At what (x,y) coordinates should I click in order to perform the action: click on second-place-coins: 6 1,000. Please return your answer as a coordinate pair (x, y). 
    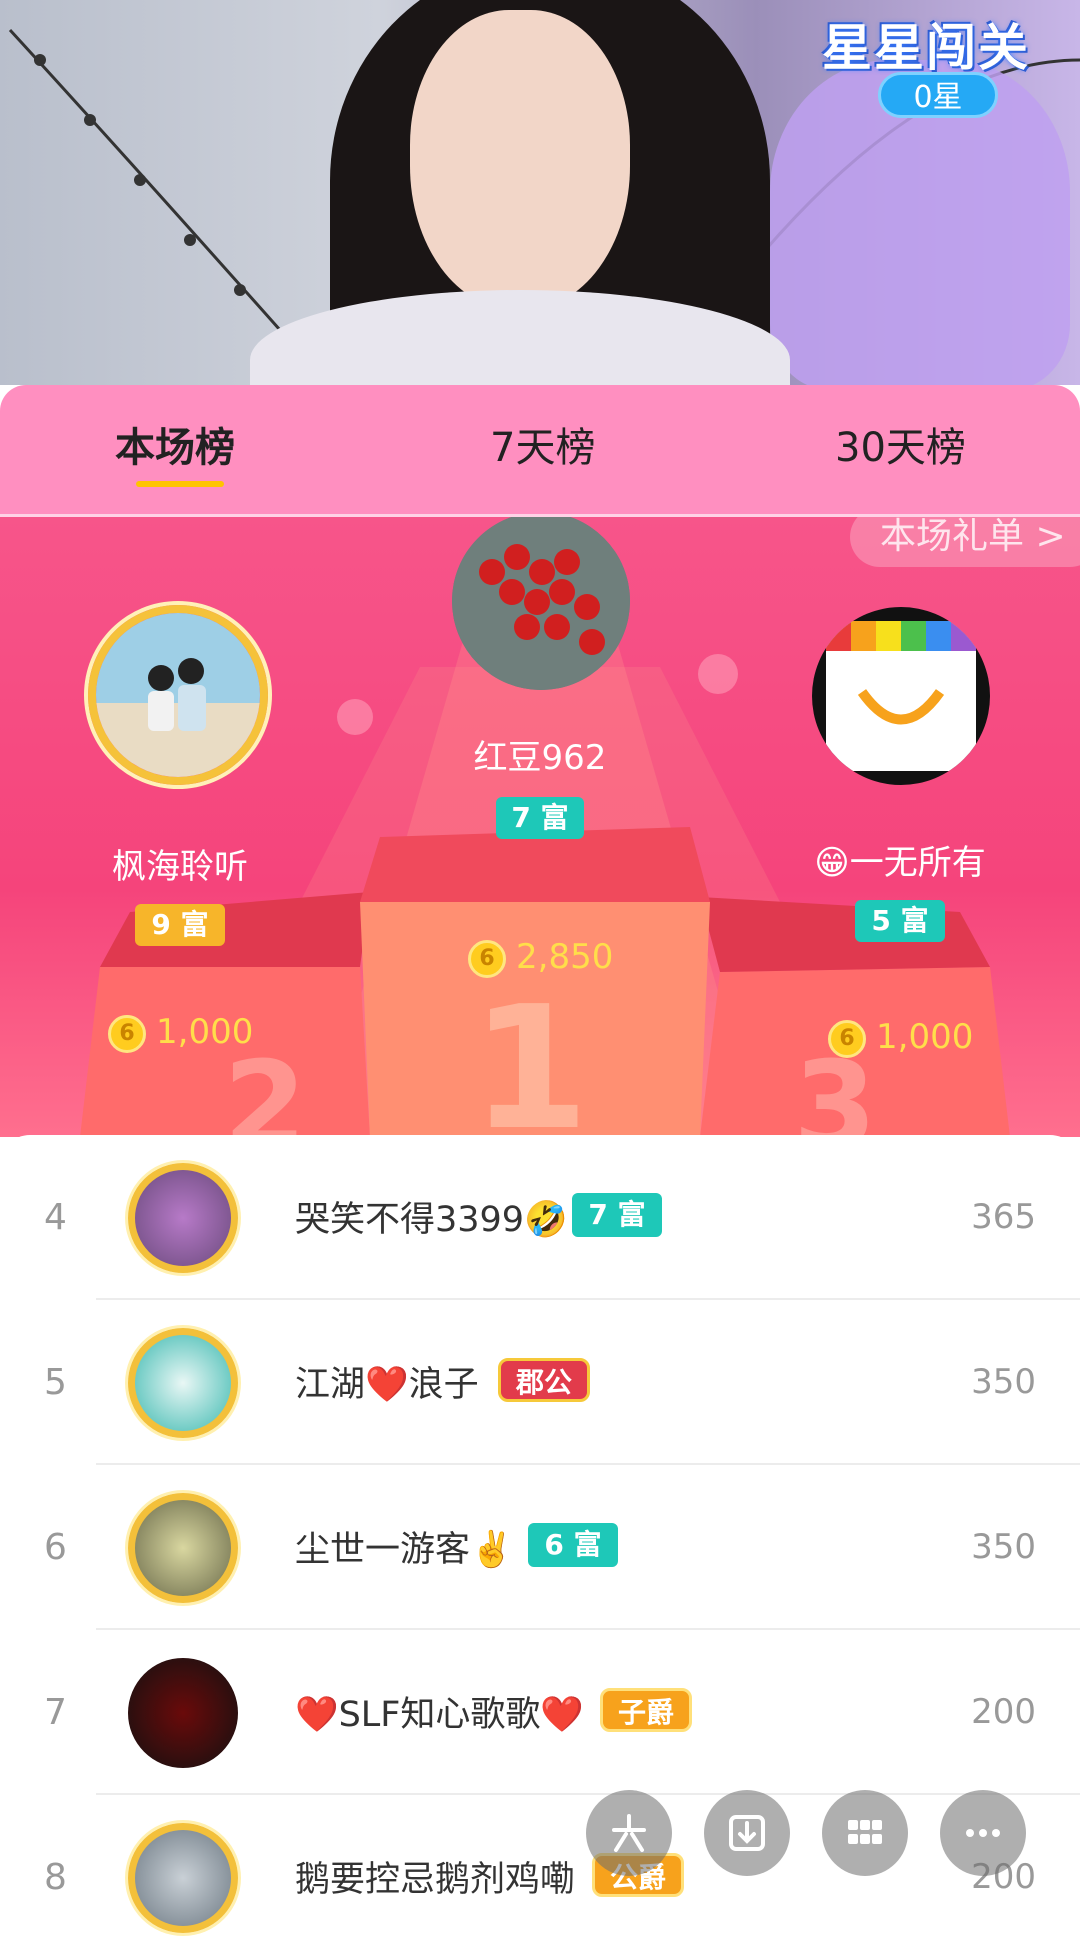
    Looking at the image, I should click on (180, 1032).